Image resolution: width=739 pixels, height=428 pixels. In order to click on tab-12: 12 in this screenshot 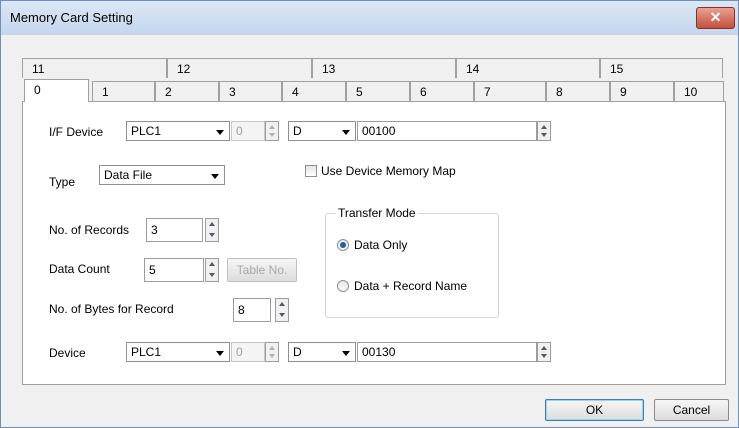, I will do `click(239, 68)`.